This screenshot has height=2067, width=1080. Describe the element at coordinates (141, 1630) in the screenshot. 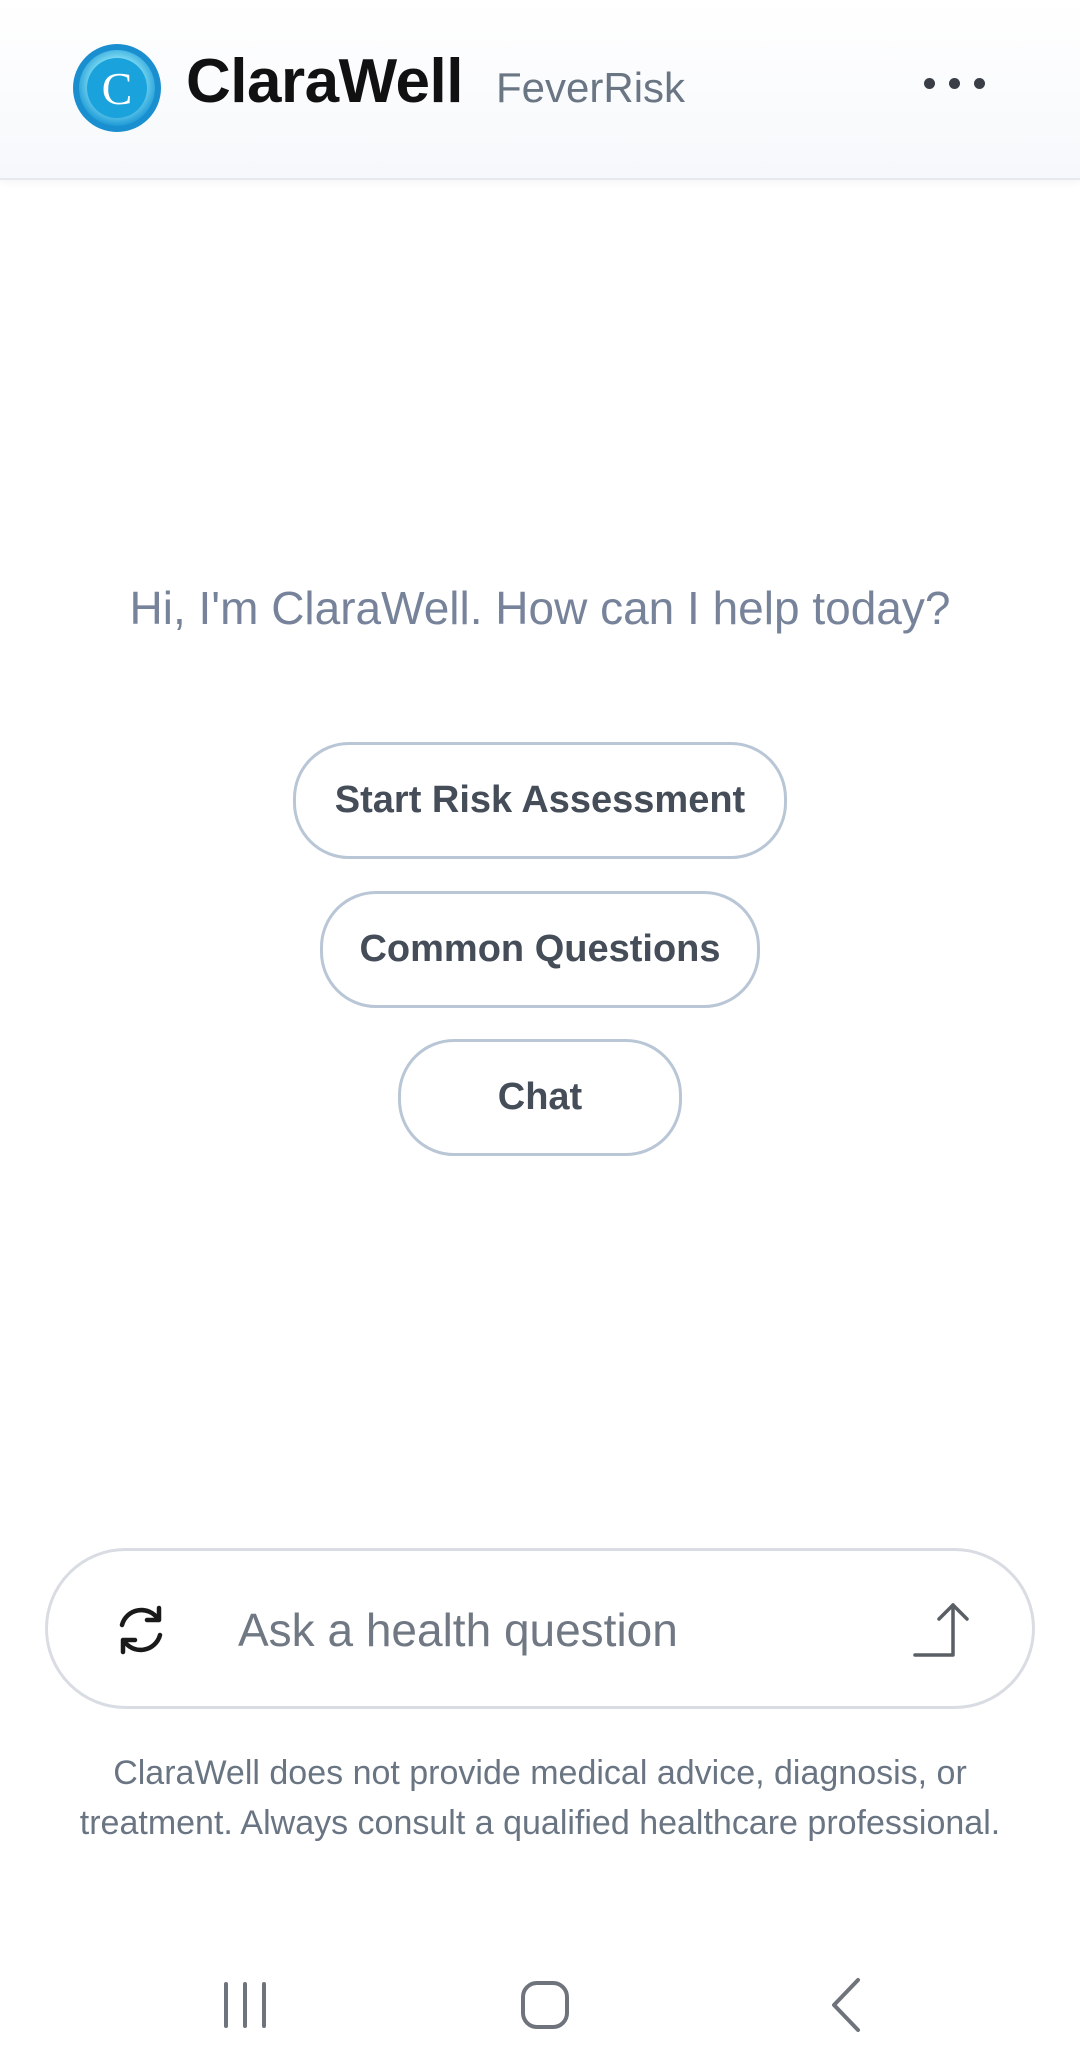

I see `refresh-icon` at that location.